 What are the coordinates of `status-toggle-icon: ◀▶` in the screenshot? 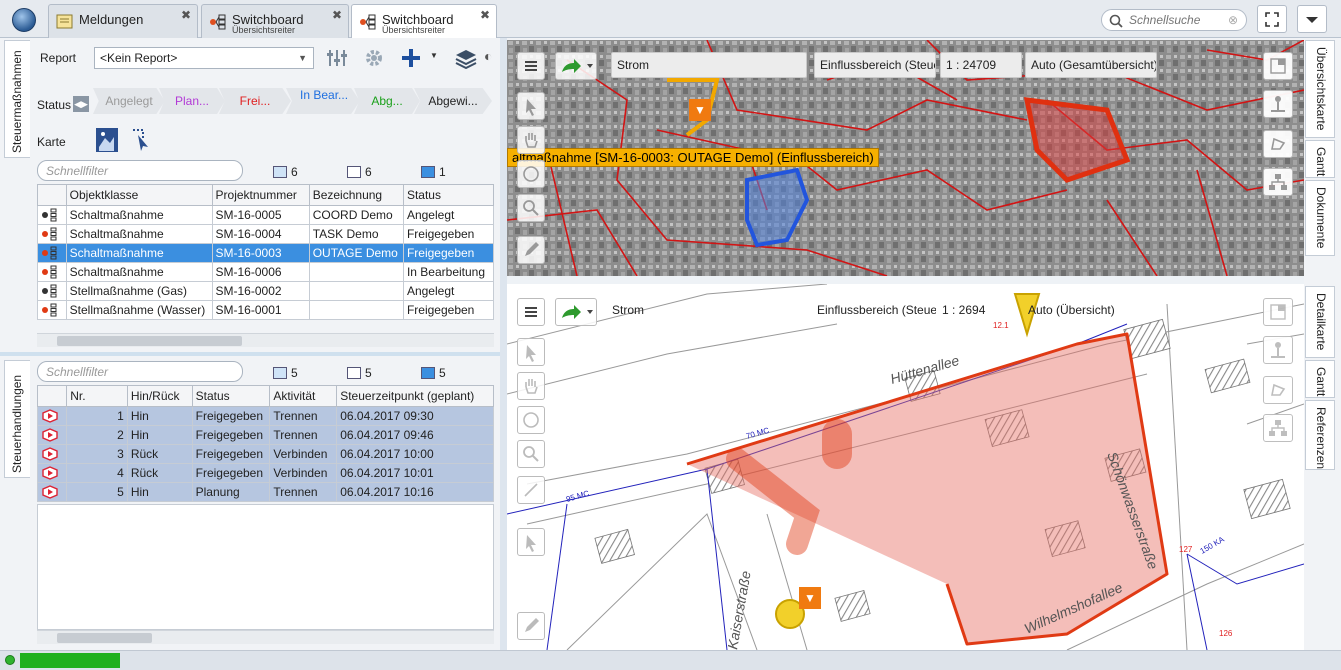 It's located at (81, 104).